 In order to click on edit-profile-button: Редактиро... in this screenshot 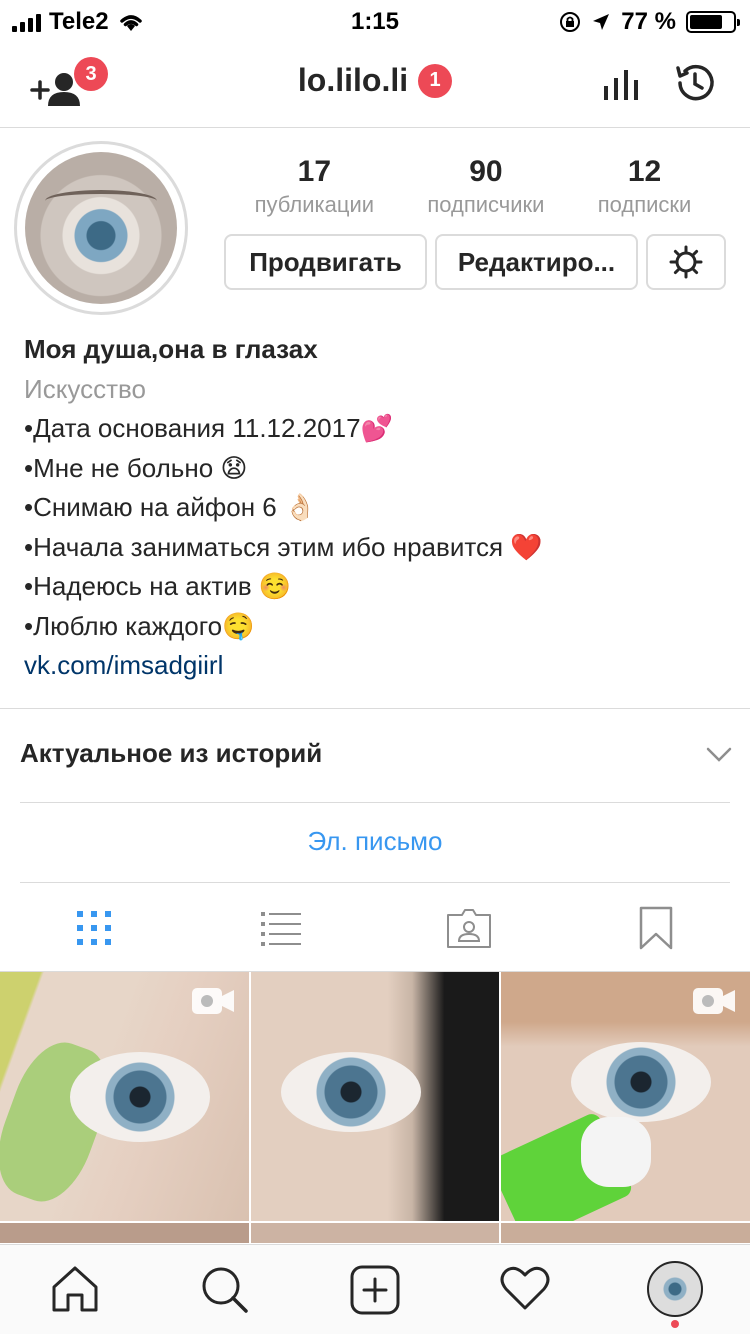, I will do `click(536, 262)`.